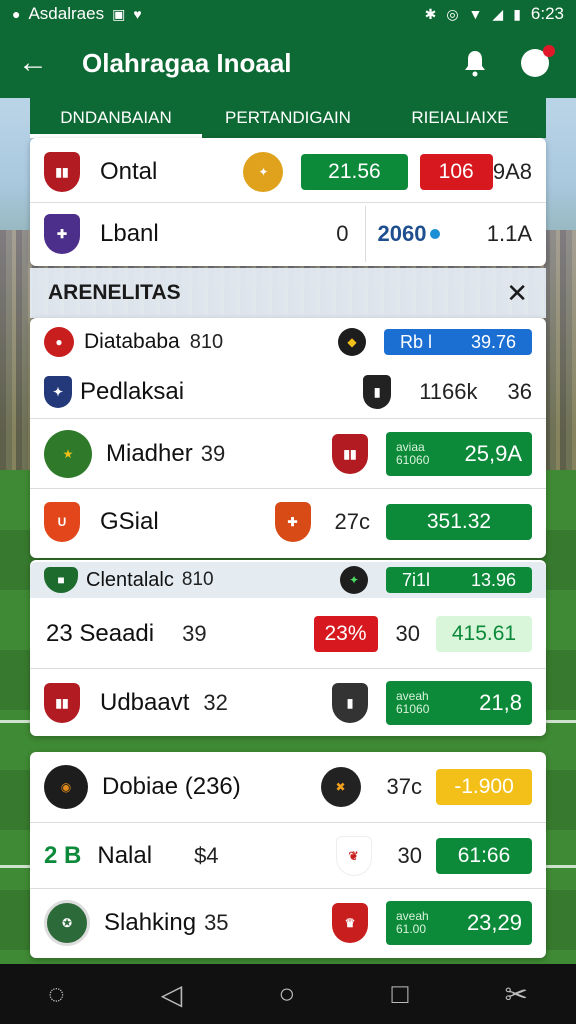  What do you see at coordinates (288, 454) in the screenshot?
I see `list-item: ★ Miadher 39 ▮▮ aviaa 61060 25,9A` at bounding box center [288, 454].